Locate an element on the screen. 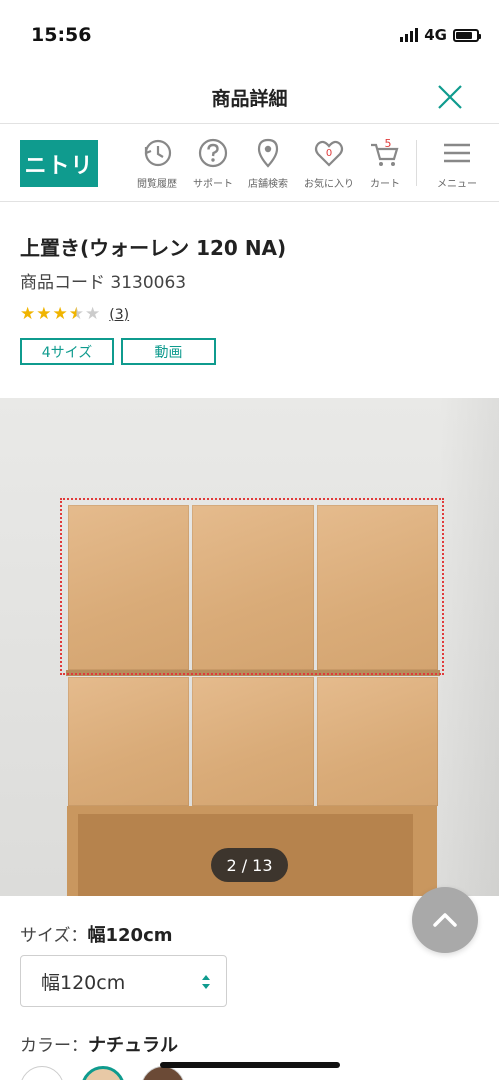 The width and height of the screenshot is (499, 1080). size-option-label: サイズ：幅120cm is located at coordinates (96, 934).